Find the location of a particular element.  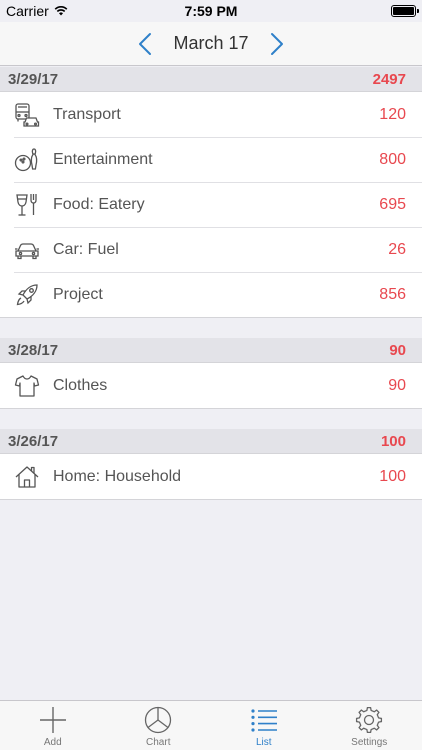

status-left: Carrier is located at coordinates (37, 11).